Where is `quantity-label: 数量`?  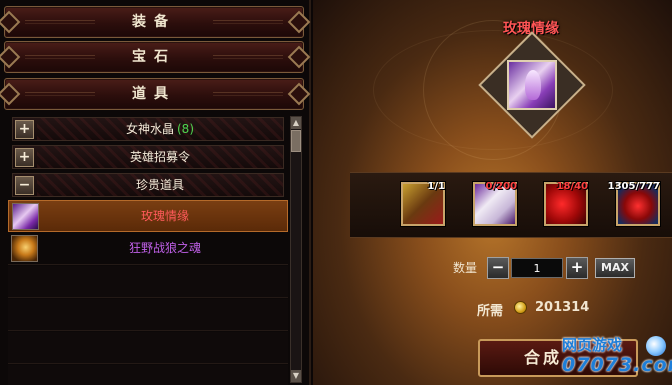 quantity-label: 数量 is located at coordinates (465, 268).